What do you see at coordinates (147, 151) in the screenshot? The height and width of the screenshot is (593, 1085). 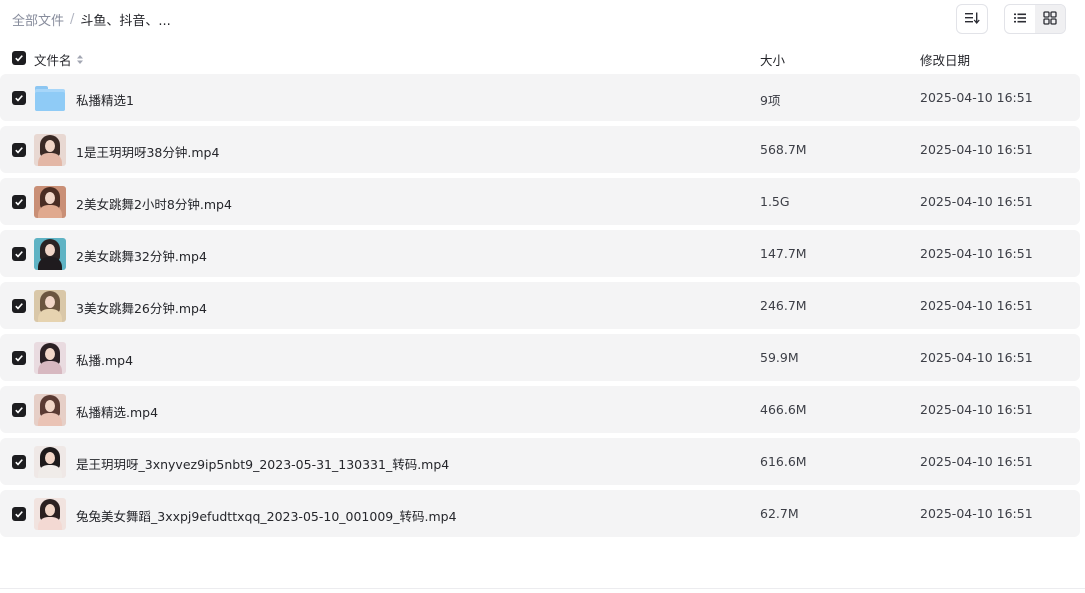 I see `file-name: 1是王玥玥呀38分钟.mp4` at bounding box center [147, 151].